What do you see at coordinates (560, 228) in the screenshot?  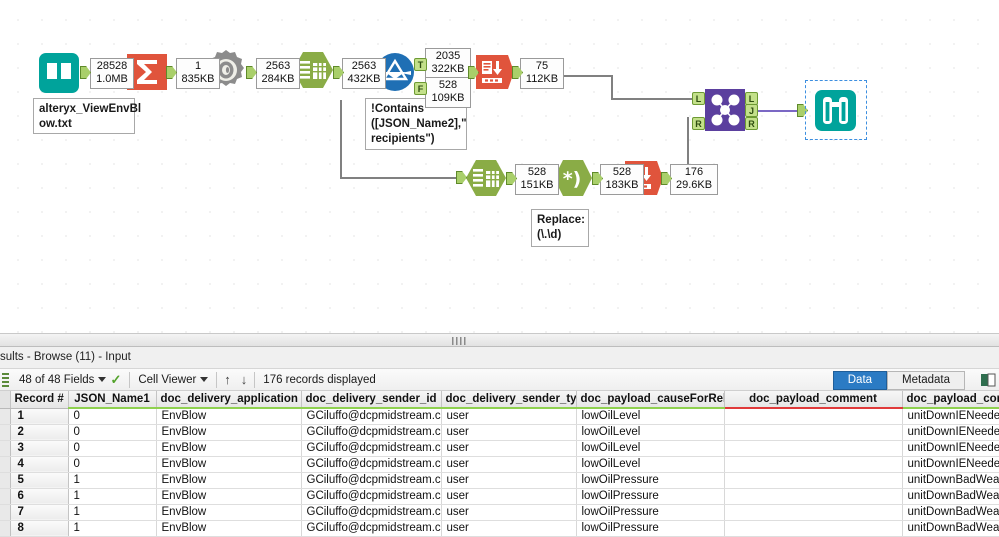 I see `regex-replace-annotation: Replace: (\.\d)` at bounding box center [560, 228].